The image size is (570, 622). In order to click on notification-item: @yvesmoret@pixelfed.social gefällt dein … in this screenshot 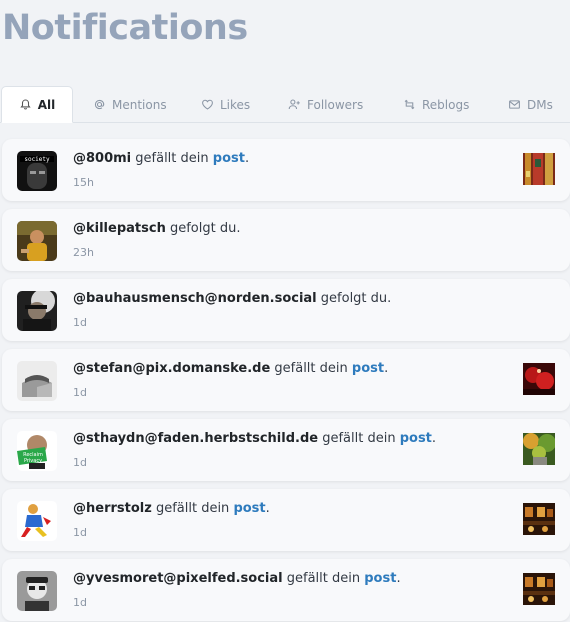, I will do `click(286, 590)`.